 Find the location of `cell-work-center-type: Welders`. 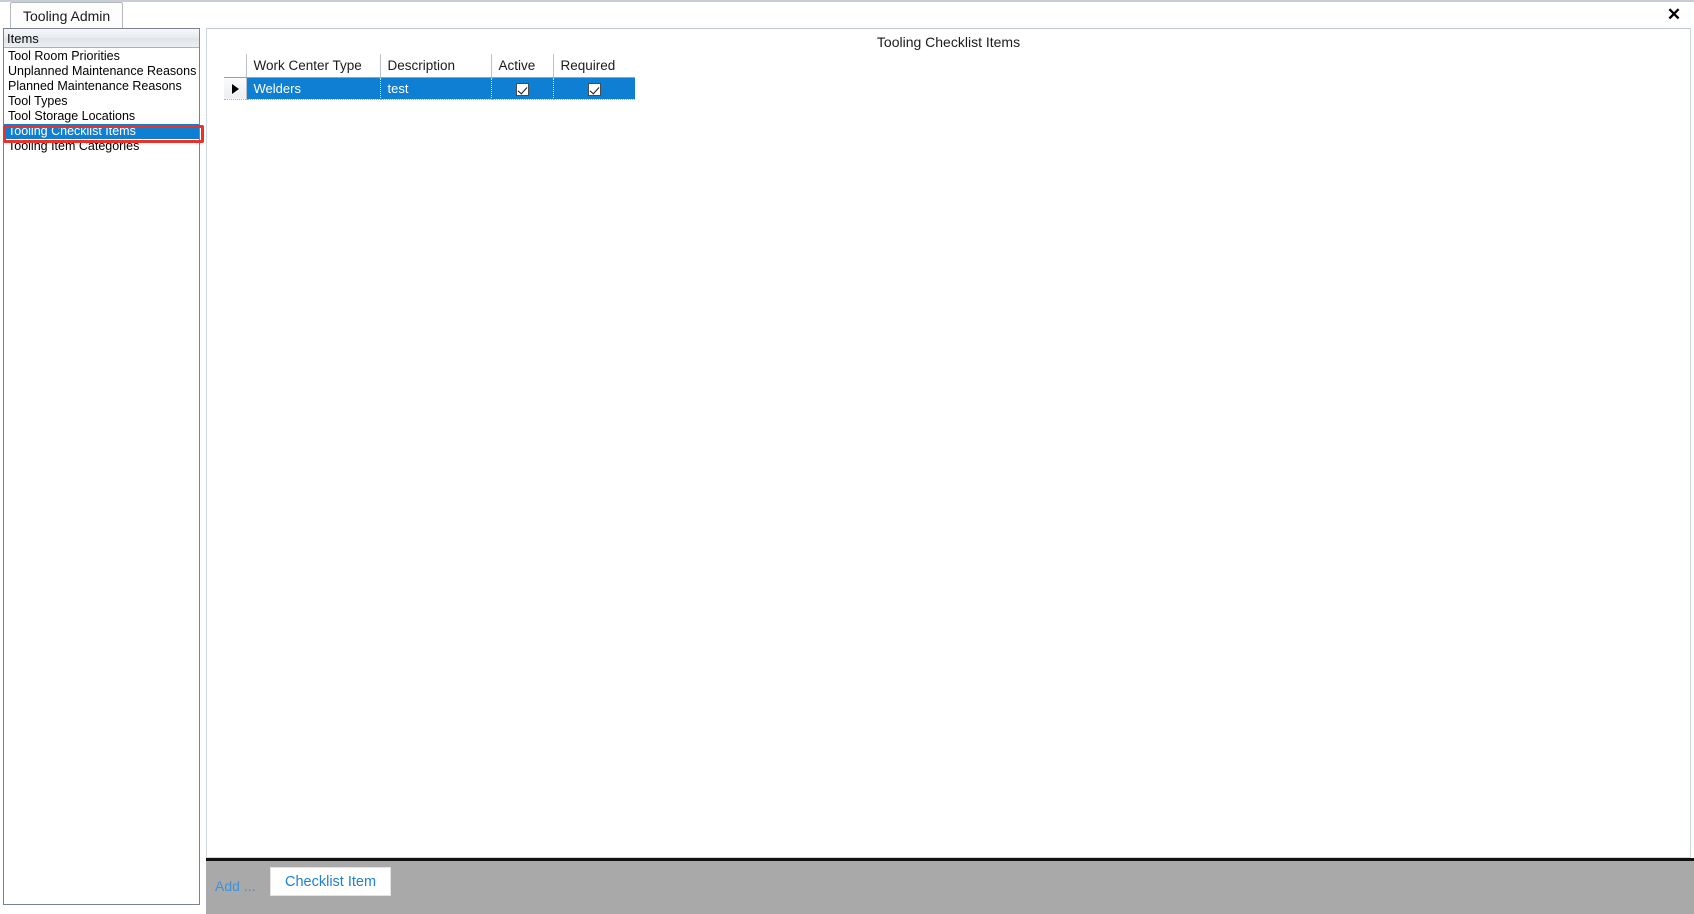

cell-work-center-type: Welders is located at coordinates (313, 88).